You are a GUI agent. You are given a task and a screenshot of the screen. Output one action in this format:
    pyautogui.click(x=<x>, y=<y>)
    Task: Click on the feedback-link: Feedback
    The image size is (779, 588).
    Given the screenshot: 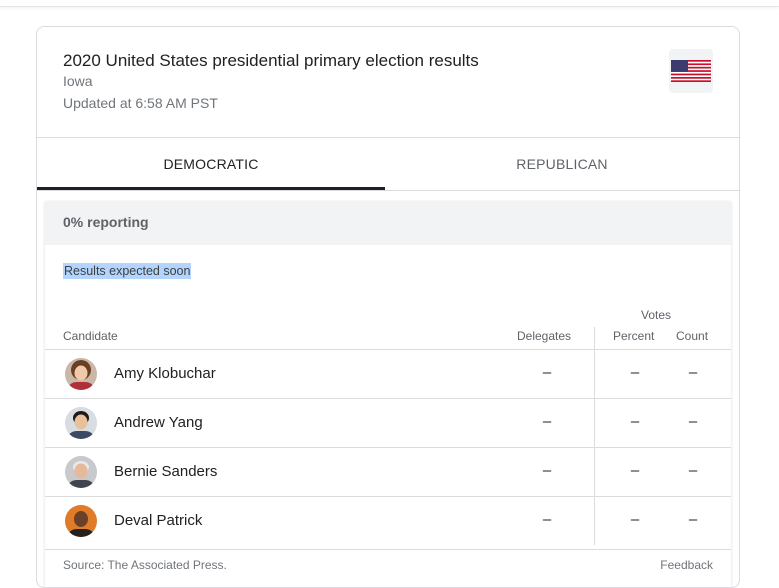 What is the action you would take?
    pyautogui.click(x=686, y=565)
    